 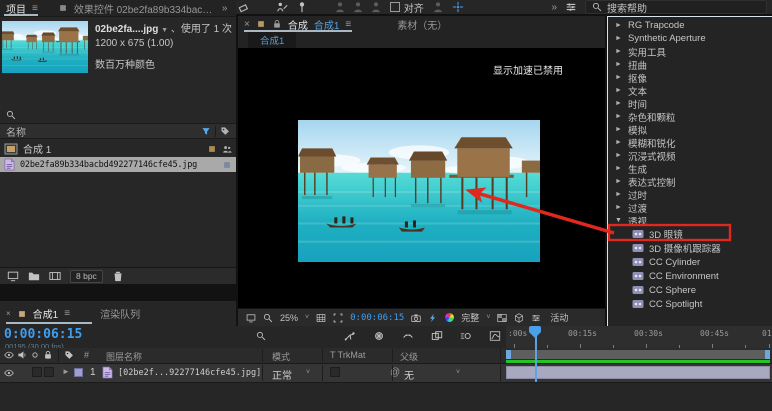 What do you see at coordinates (55, 276) in the screenshot?
I see `new-composition-icon` at bounding box center [55, 276].